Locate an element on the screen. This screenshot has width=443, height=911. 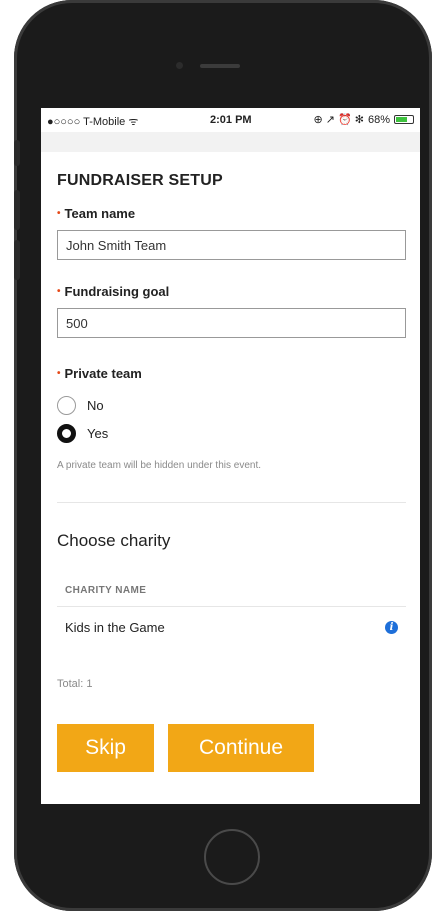
section-divider is located at coordinates (231, 502).